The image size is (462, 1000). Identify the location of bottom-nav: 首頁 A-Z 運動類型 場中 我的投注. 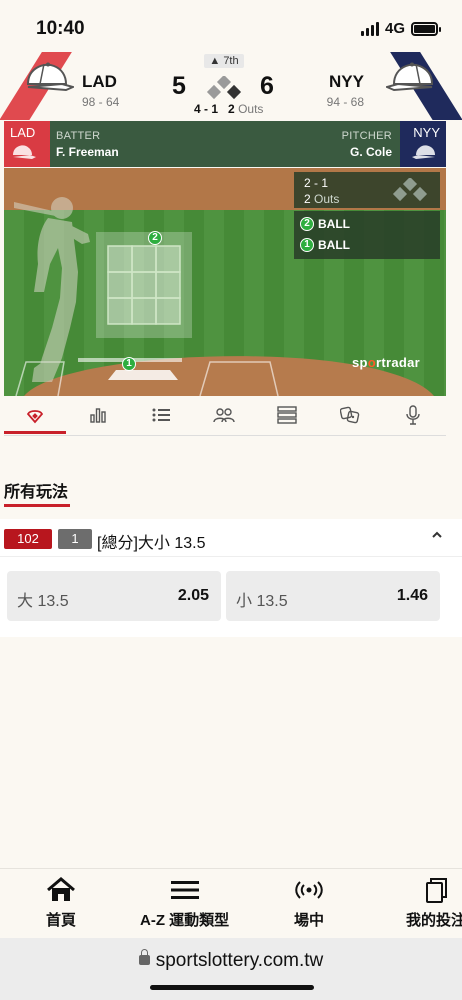
(231, 903).